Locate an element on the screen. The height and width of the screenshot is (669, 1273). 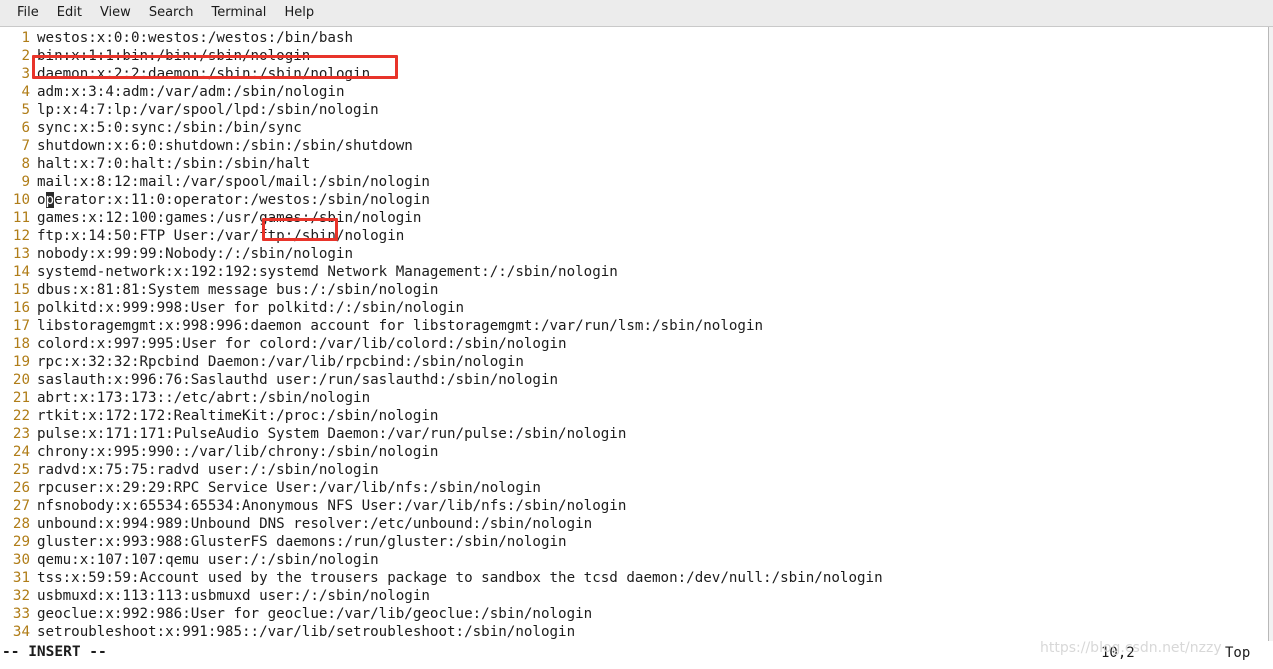
menu-view: View is located at coordinates (115, 13).